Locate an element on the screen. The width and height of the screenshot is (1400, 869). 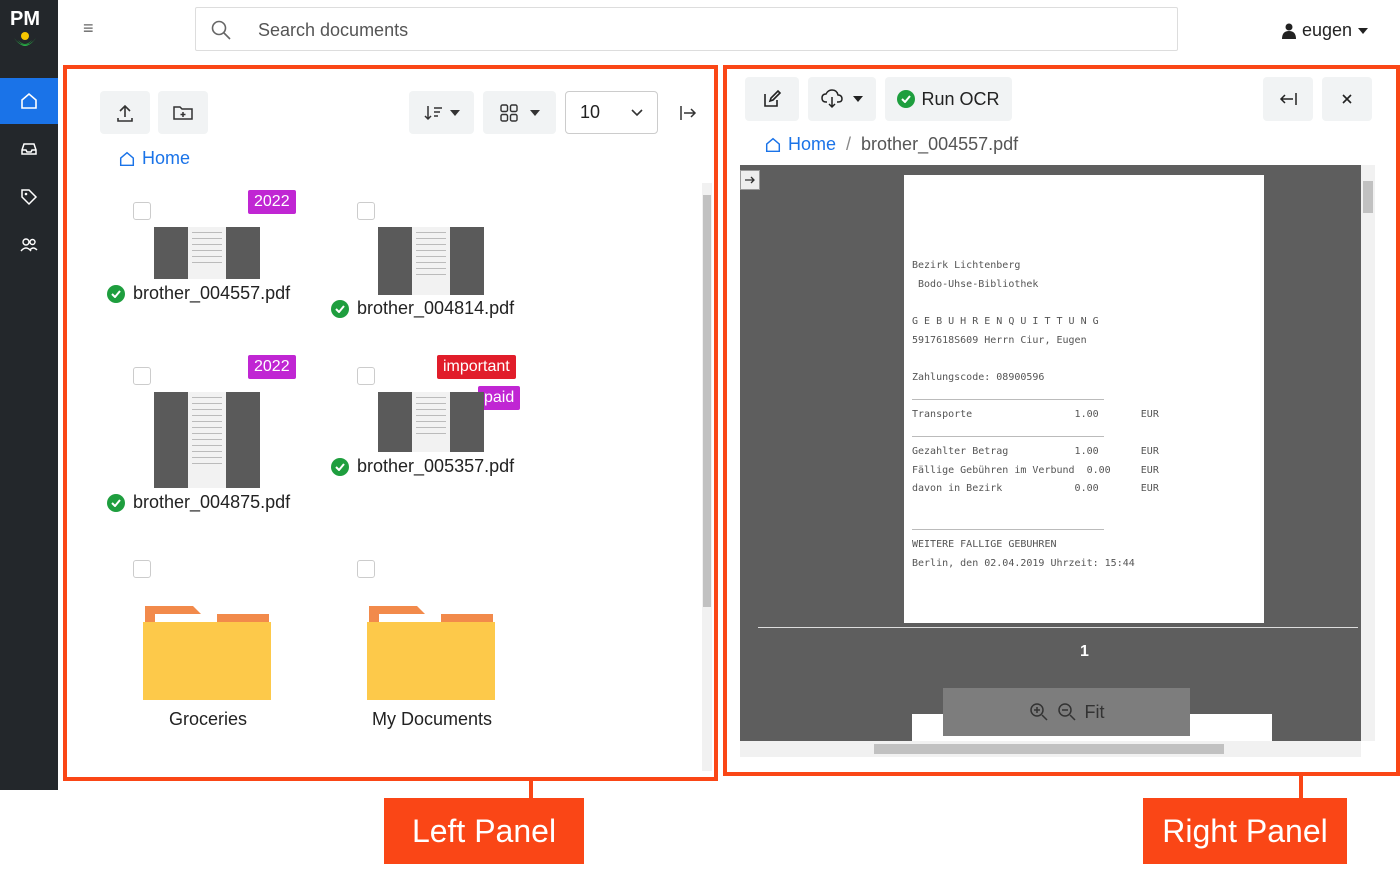
viewer-vertical-scrollbar is located at coordinates (1368, 453).